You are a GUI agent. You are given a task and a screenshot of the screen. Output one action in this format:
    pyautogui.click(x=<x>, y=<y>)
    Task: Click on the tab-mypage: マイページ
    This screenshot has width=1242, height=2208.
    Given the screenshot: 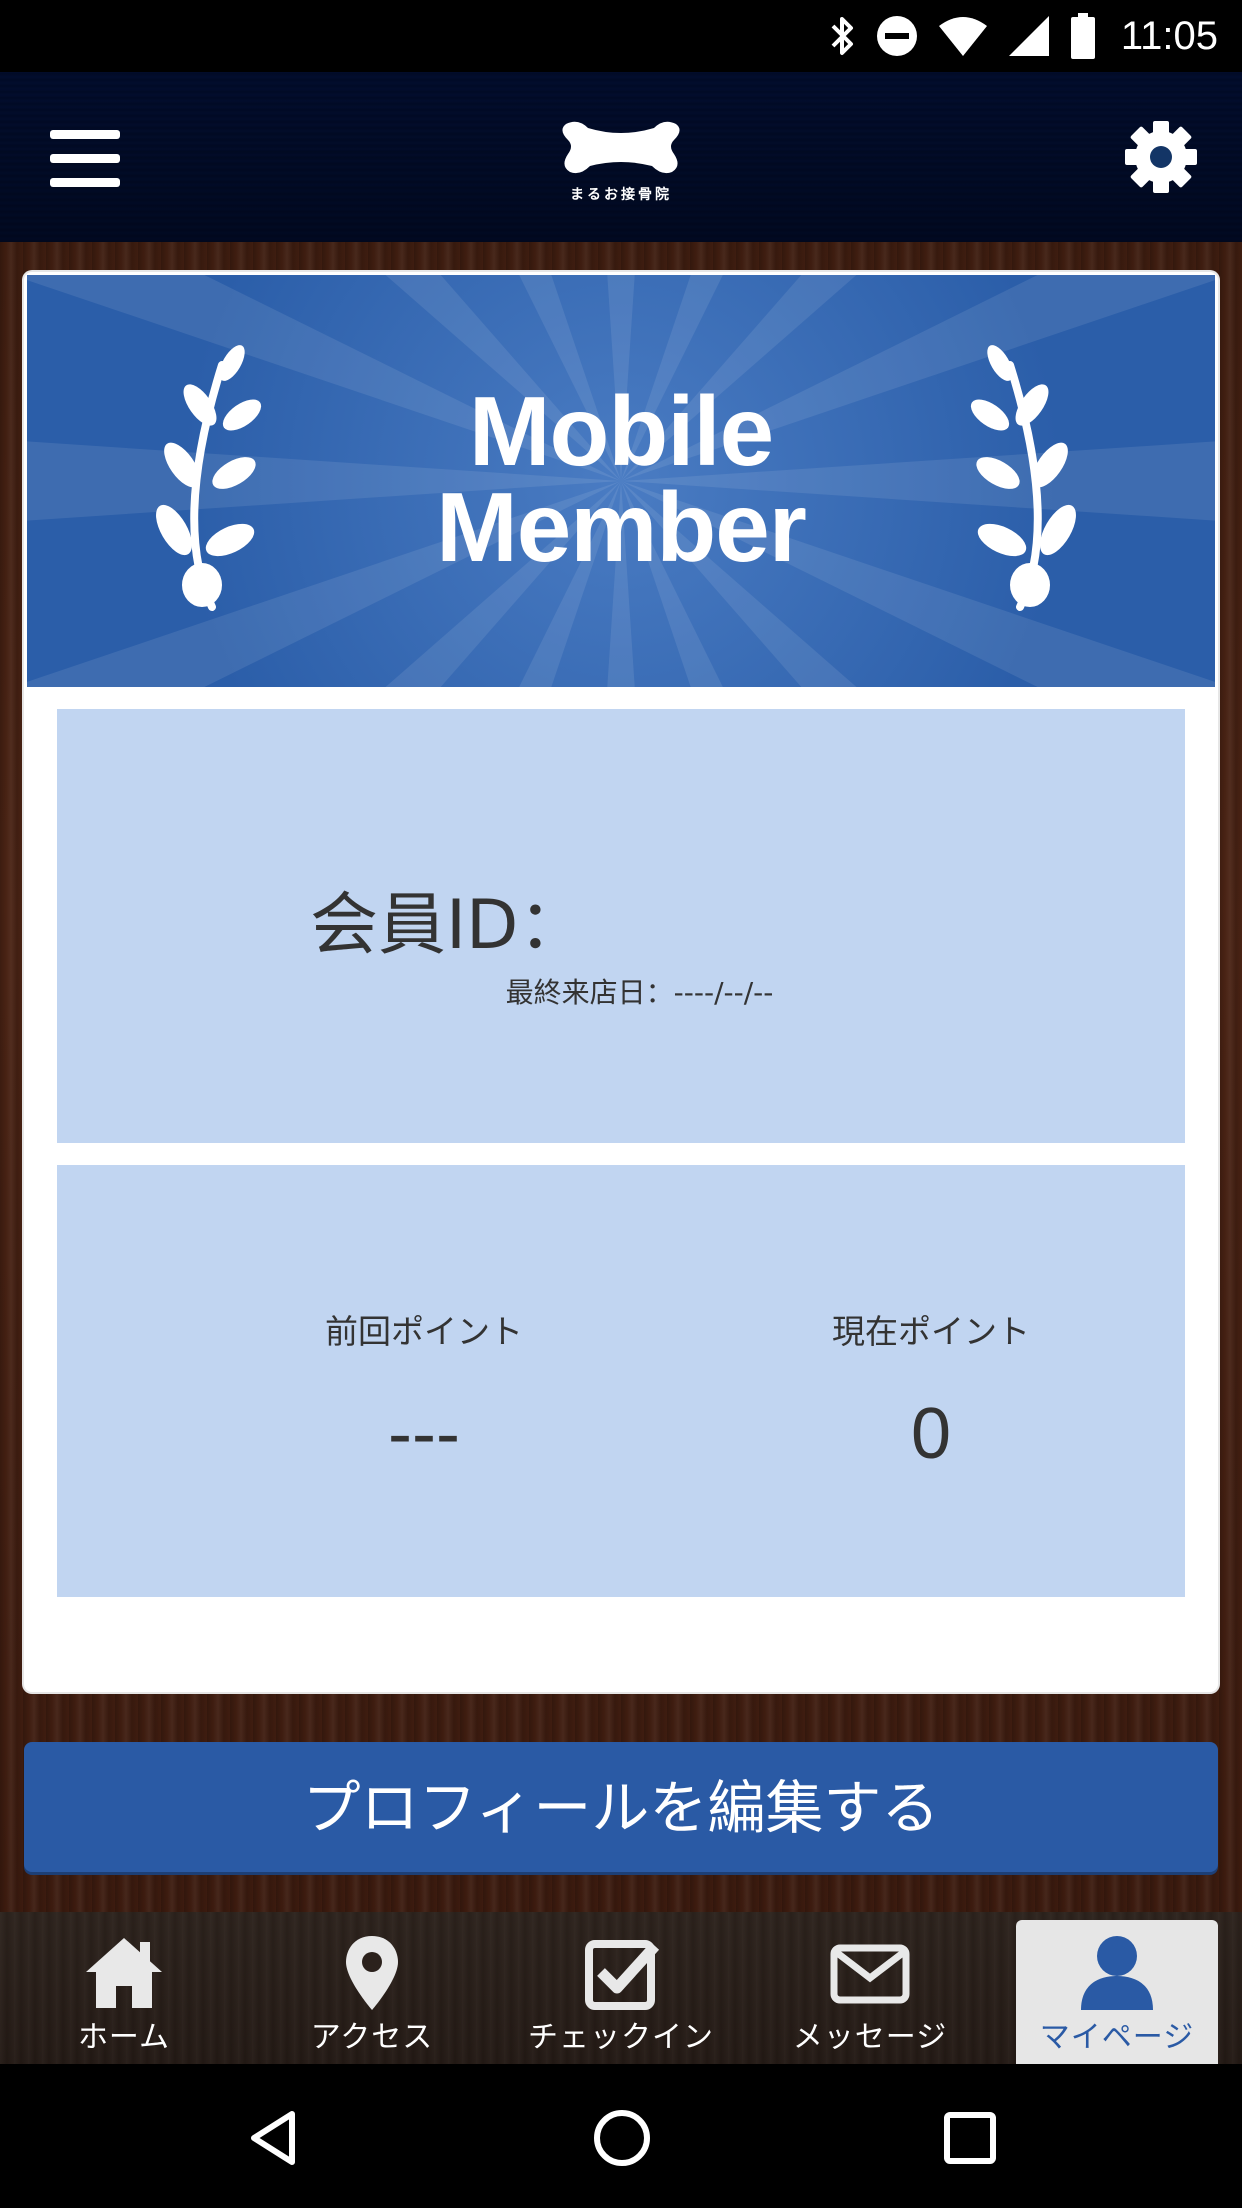 What is the action you would take?
    pyautogui.click(x=1117, y=1992)
    